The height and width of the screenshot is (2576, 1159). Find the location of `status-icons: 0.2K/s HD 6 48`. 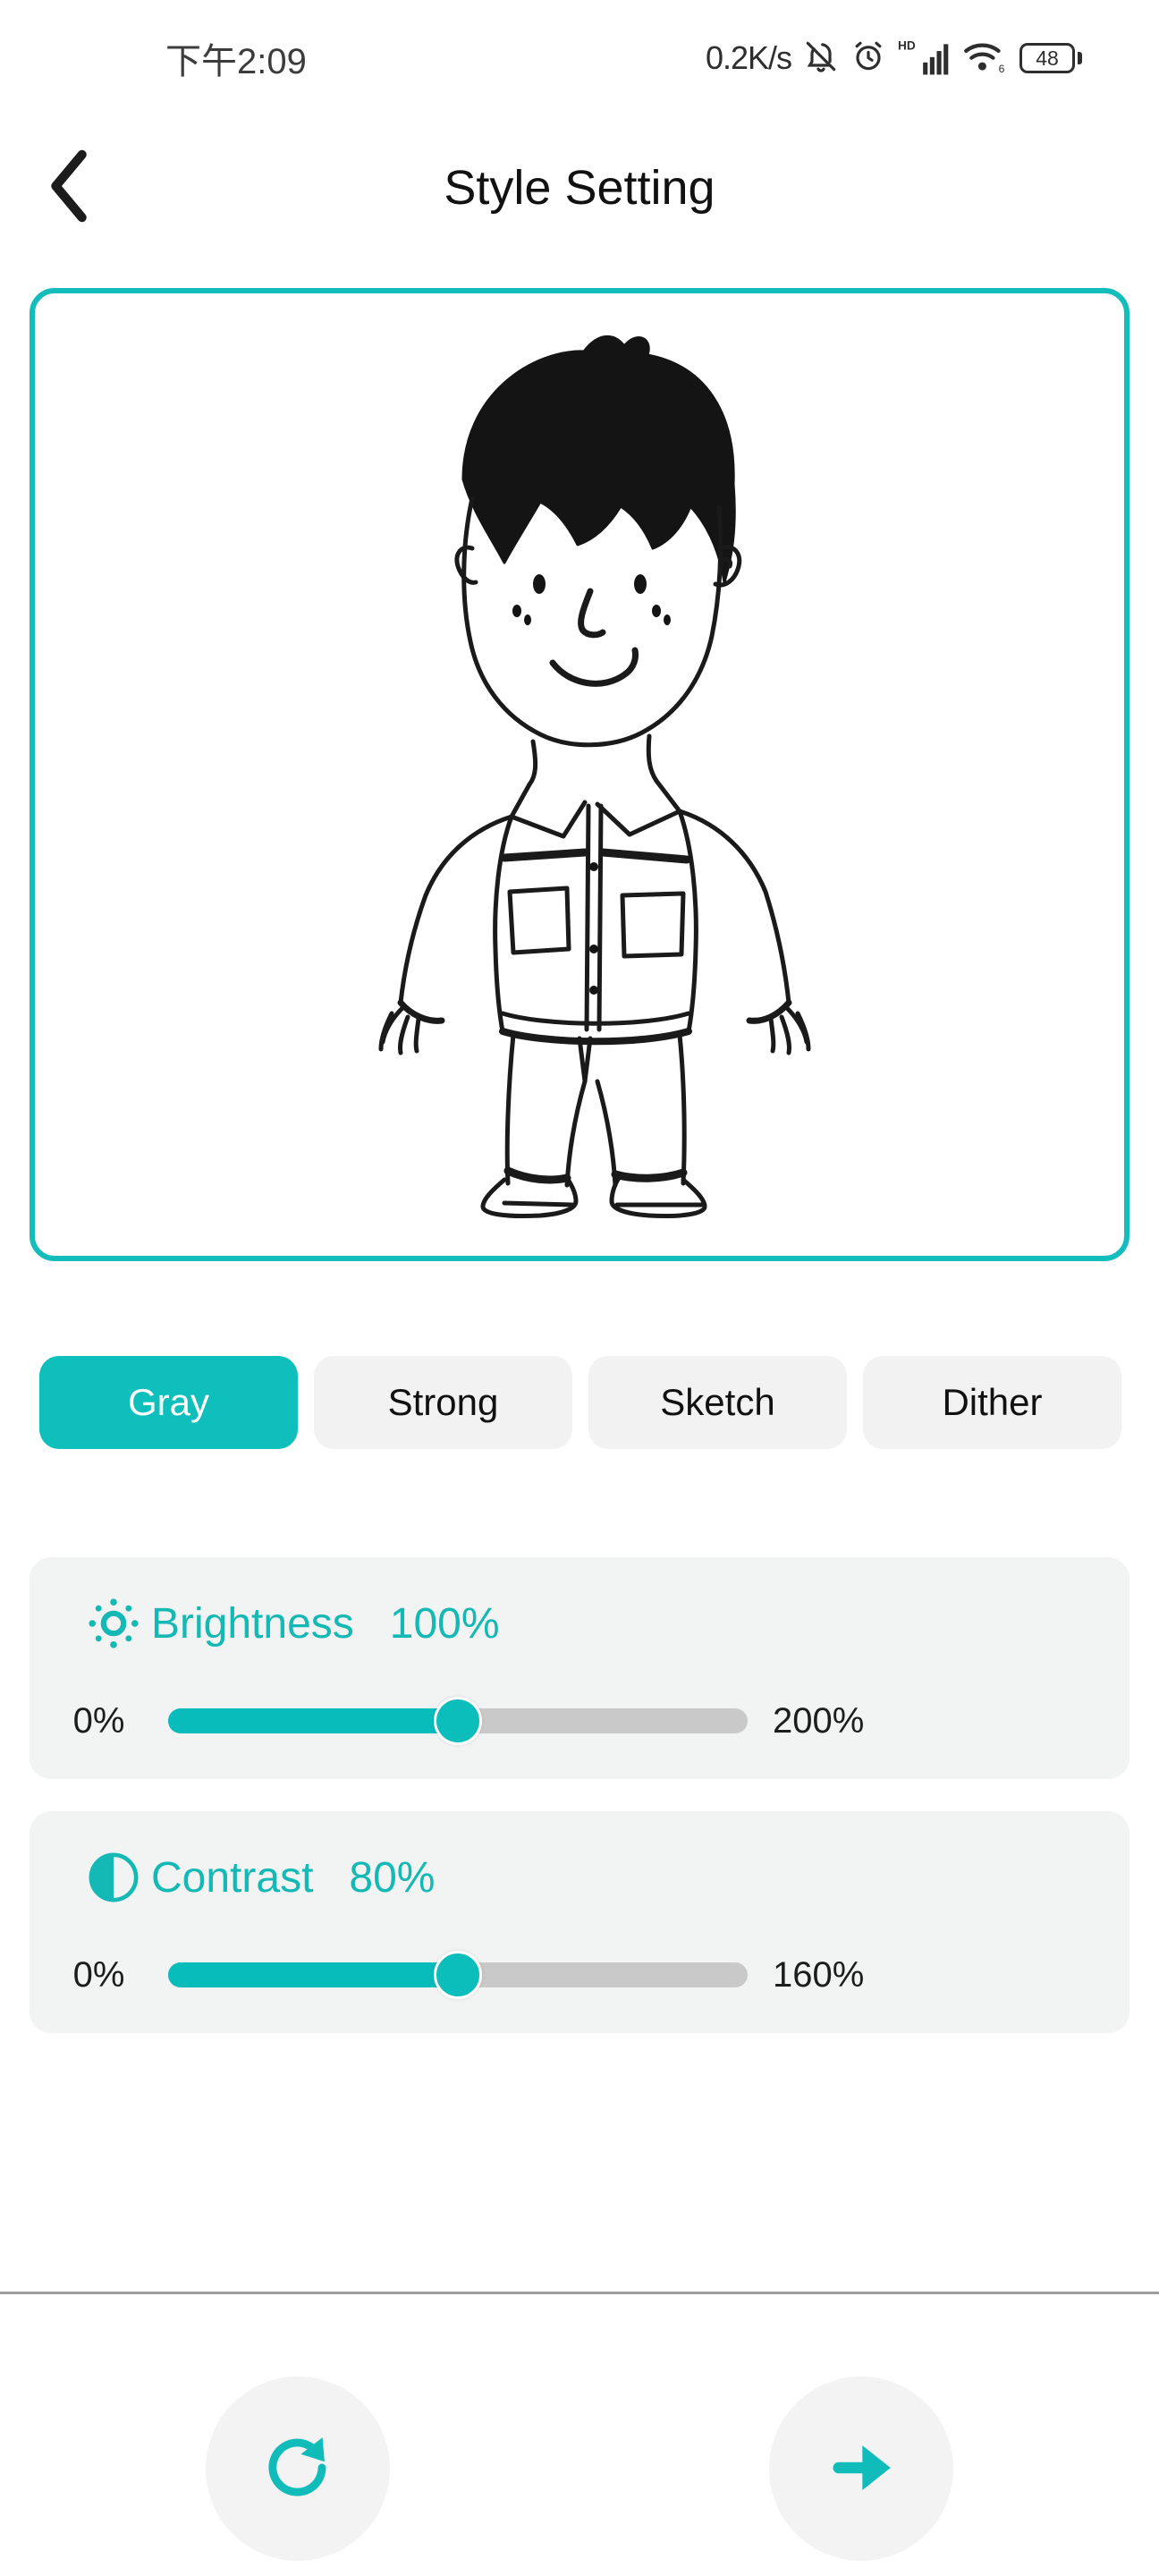

status-icons: 0.2K/s HD 6 48 is located at coordinates (894, 58).